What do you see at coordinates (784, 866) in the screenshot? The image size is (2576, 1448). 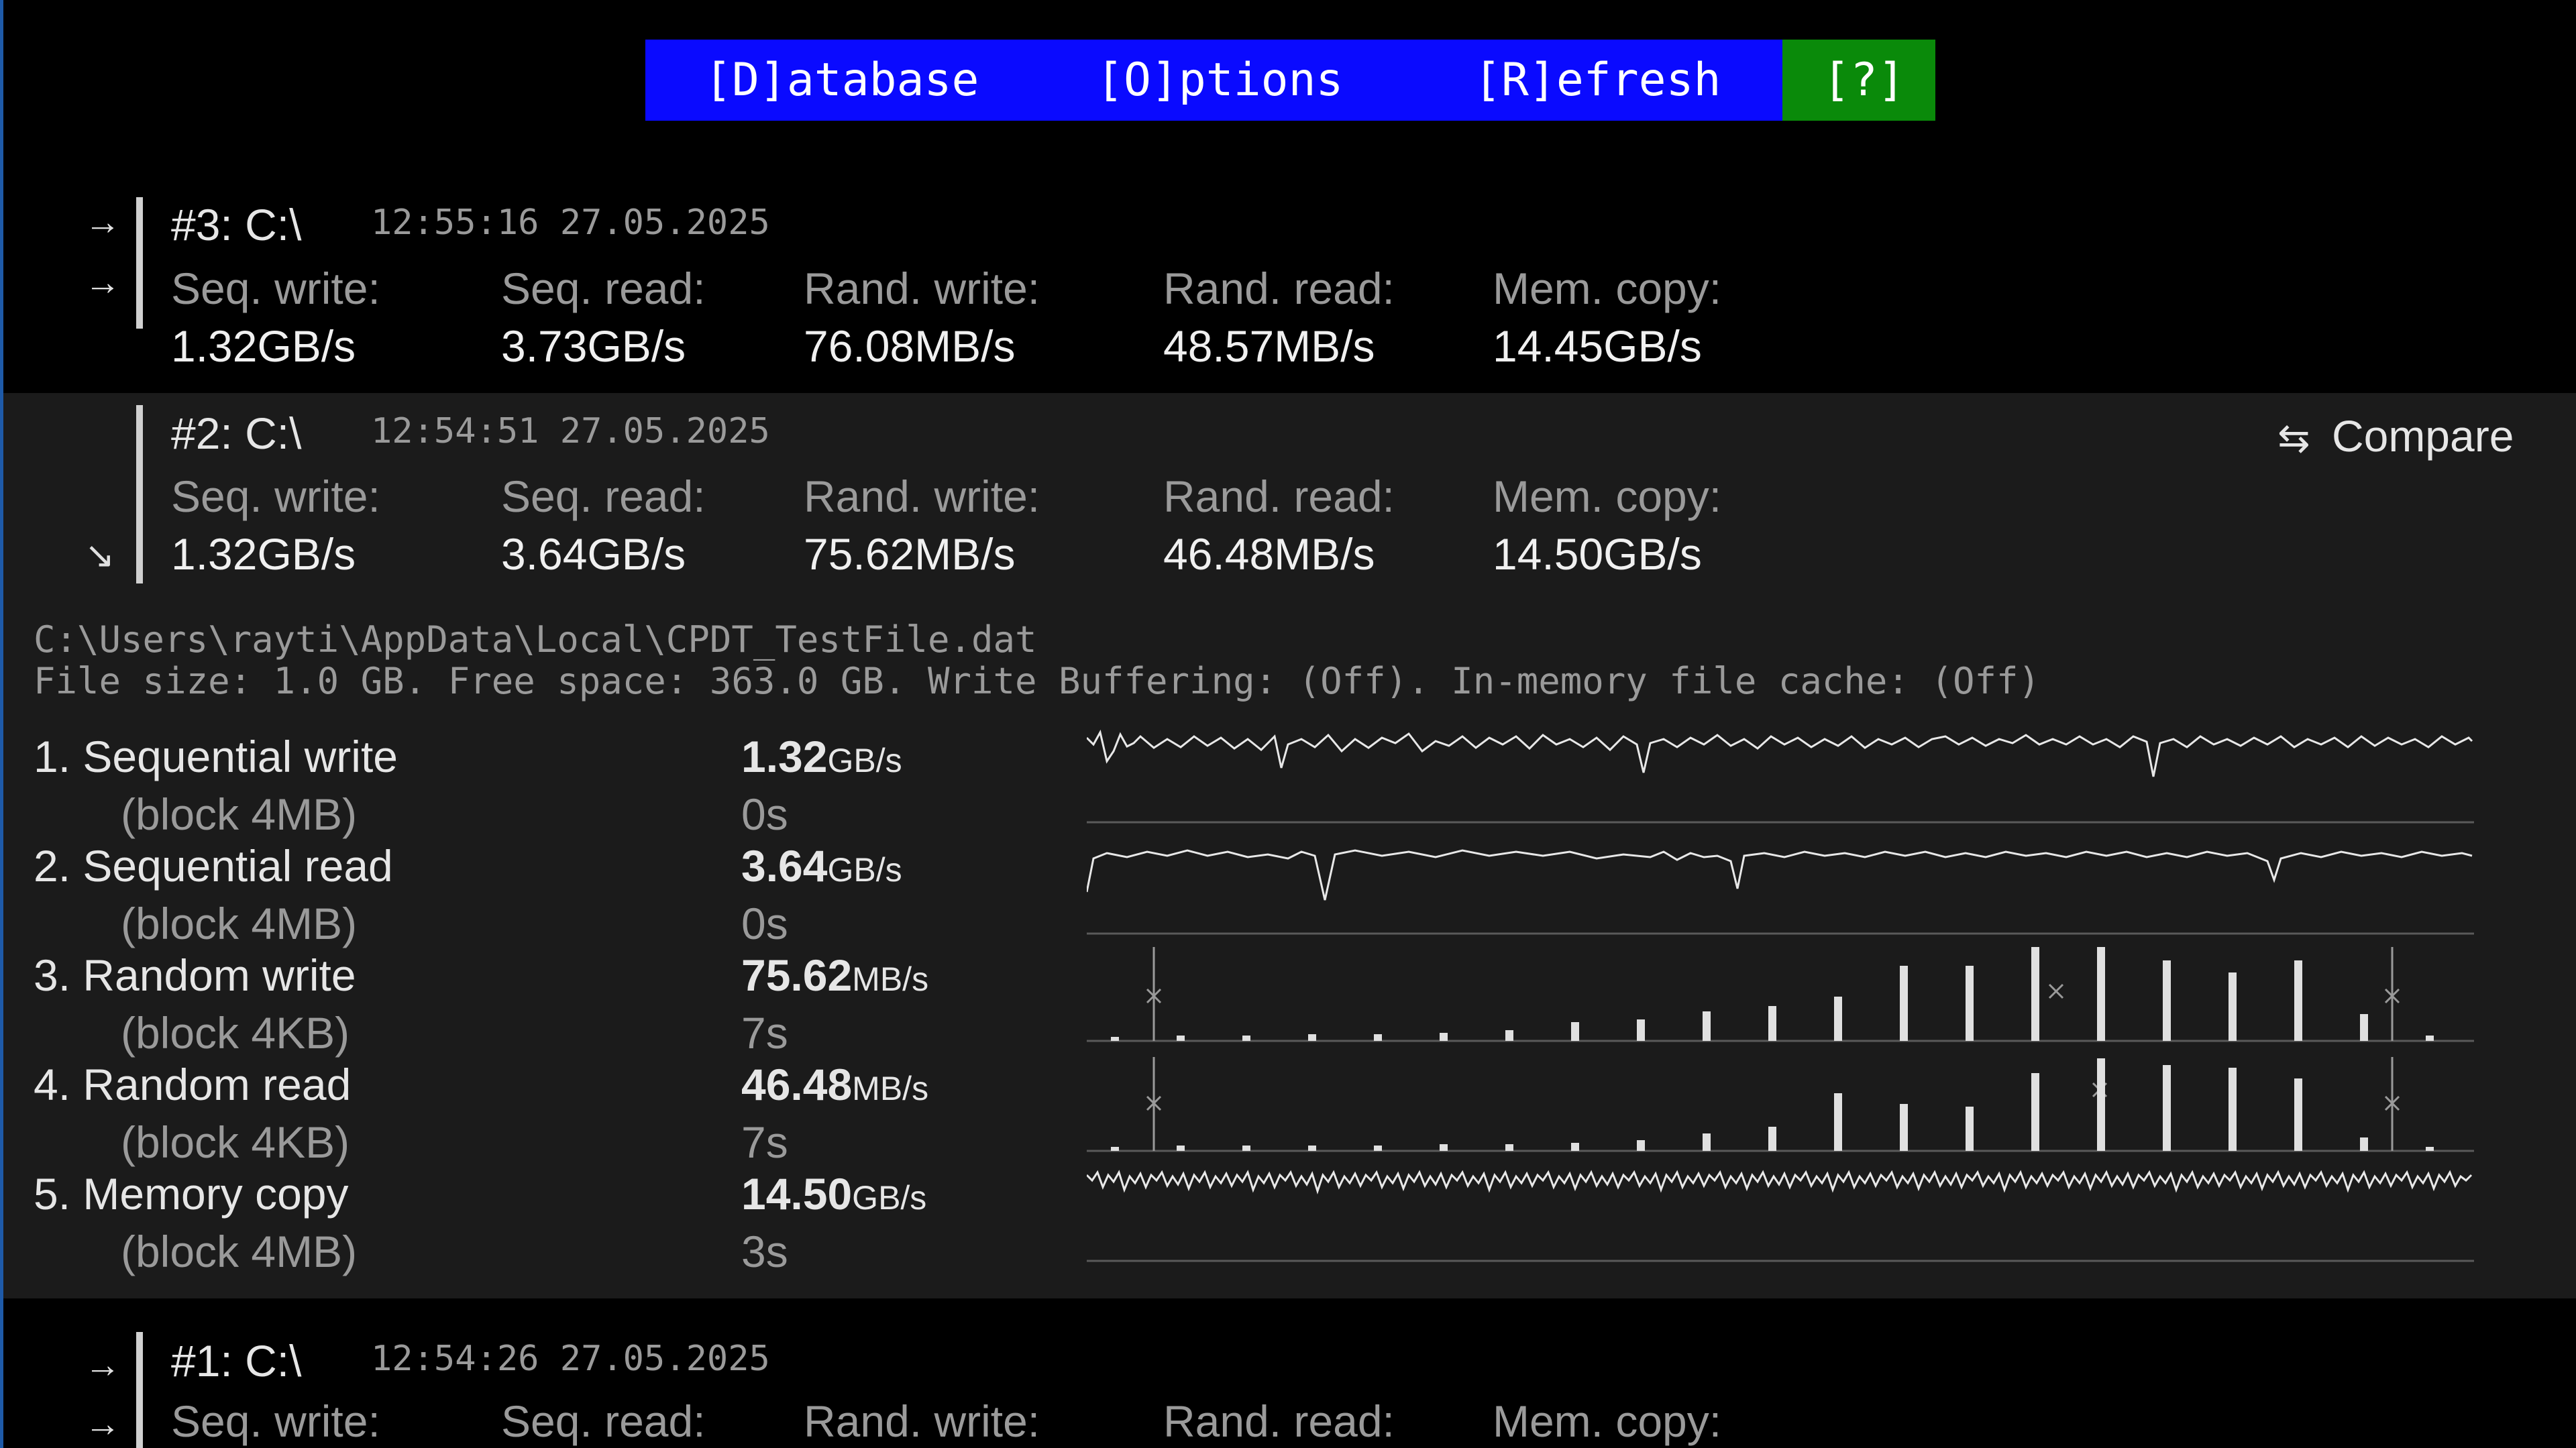 I see `test-value: 3.64` at bounding box center [784, 866].